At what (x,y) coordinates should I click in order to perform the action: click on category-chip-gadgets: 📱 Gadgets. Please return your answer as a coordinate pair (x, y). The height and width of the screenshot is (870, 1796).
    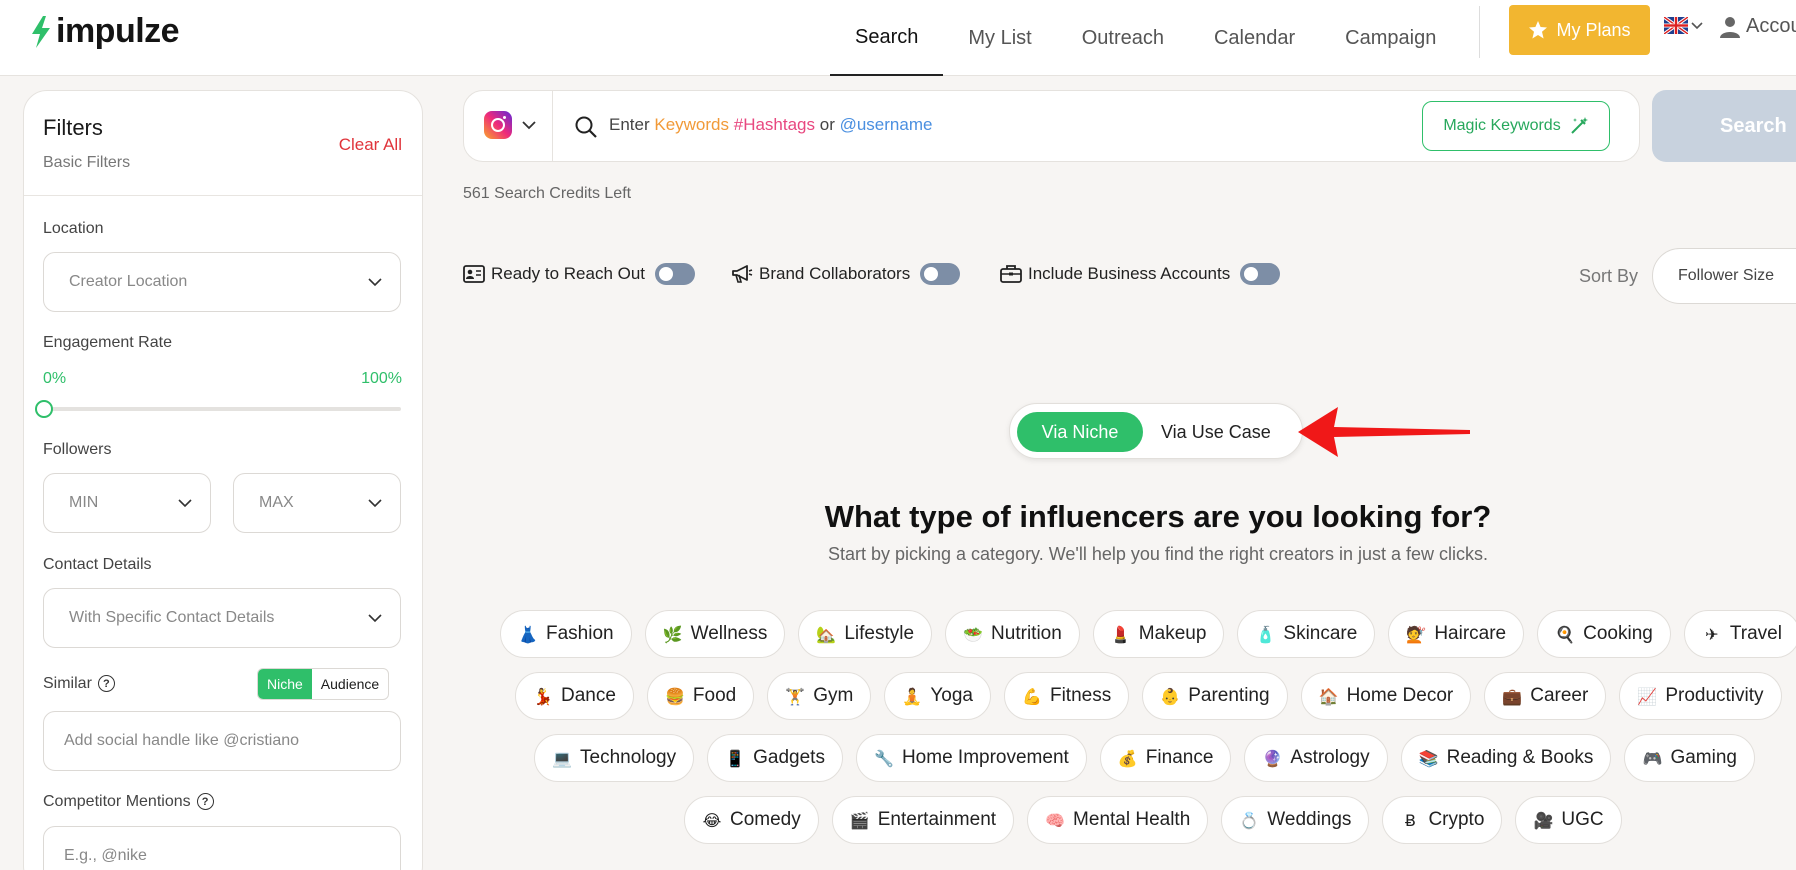
    Looking at the image, I should click on (775, 758).